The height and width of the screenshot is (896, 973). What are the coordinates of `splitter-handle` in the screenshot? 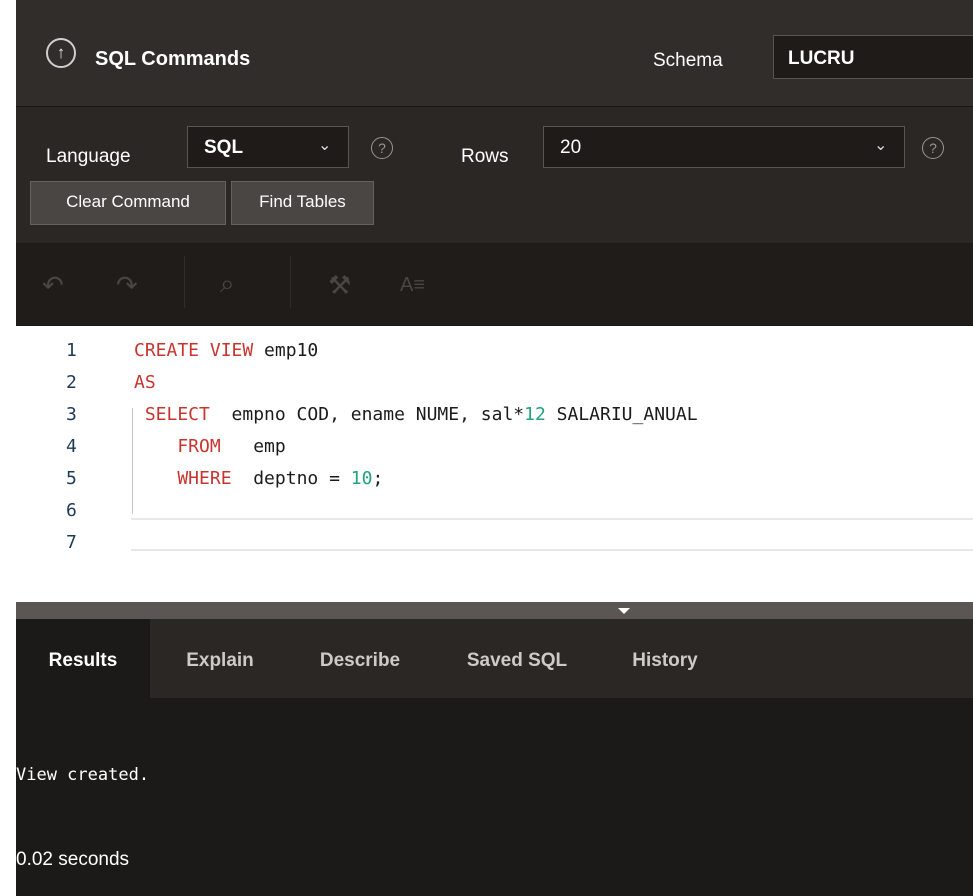 It's located at (494, 610).